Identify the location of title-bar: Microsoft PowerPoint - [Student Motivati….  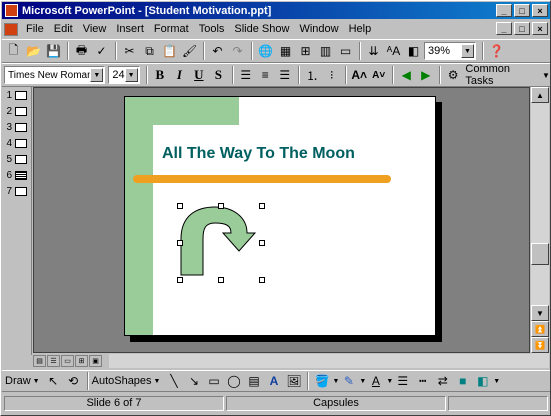
(276, 10).